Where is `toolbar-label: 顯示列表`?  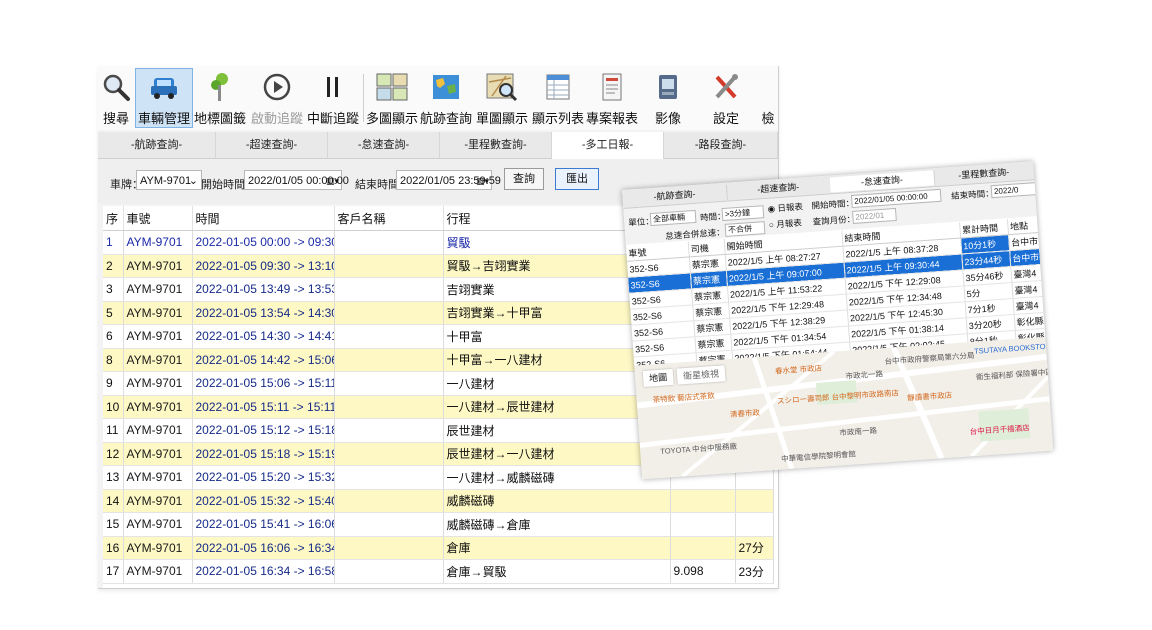
toolbar-label: 顯示列表 is located at coordinates (558, 118).